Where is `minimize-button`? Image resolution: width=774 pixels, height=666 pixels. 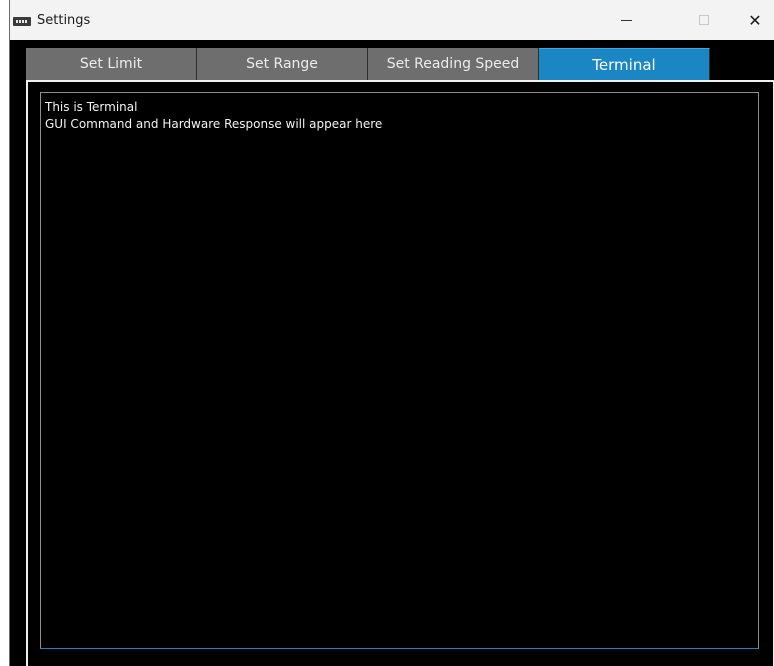
minimize-button is located at coordinates (626, 20).